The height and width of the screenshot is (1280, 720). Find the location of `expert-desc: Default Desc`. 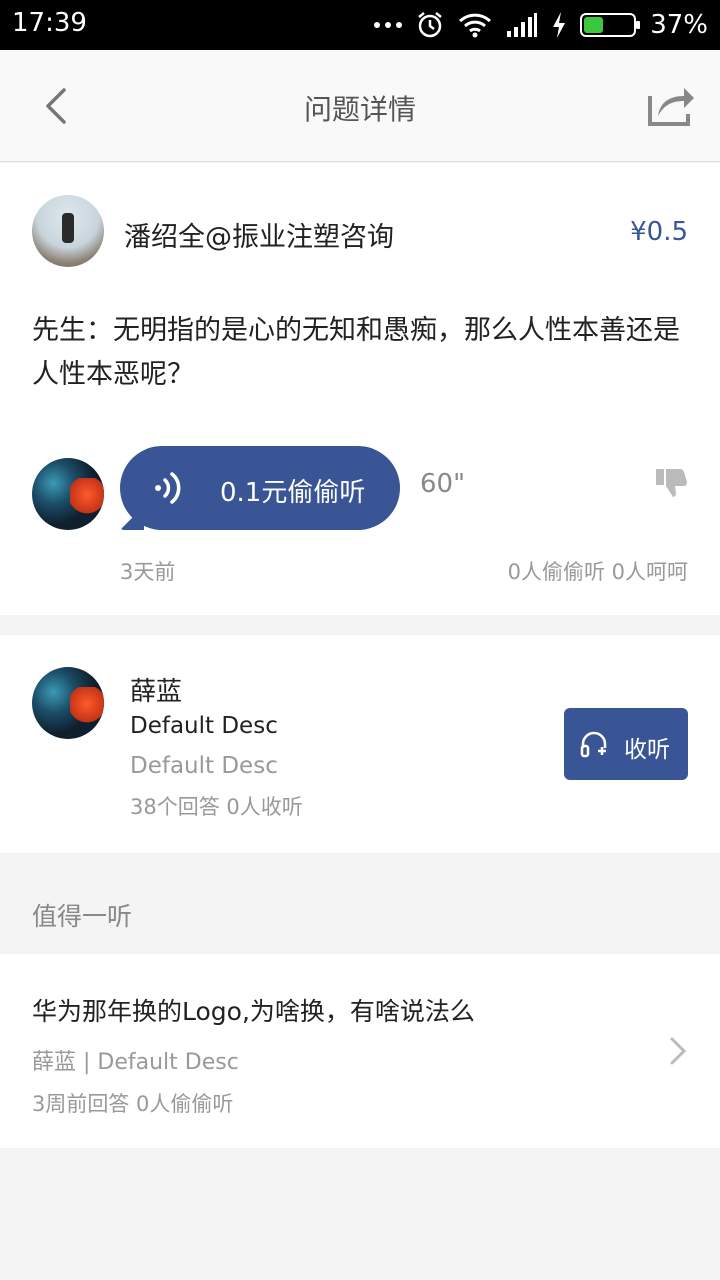

expert-desc: Default Desc is located at coordinates (204, 726).